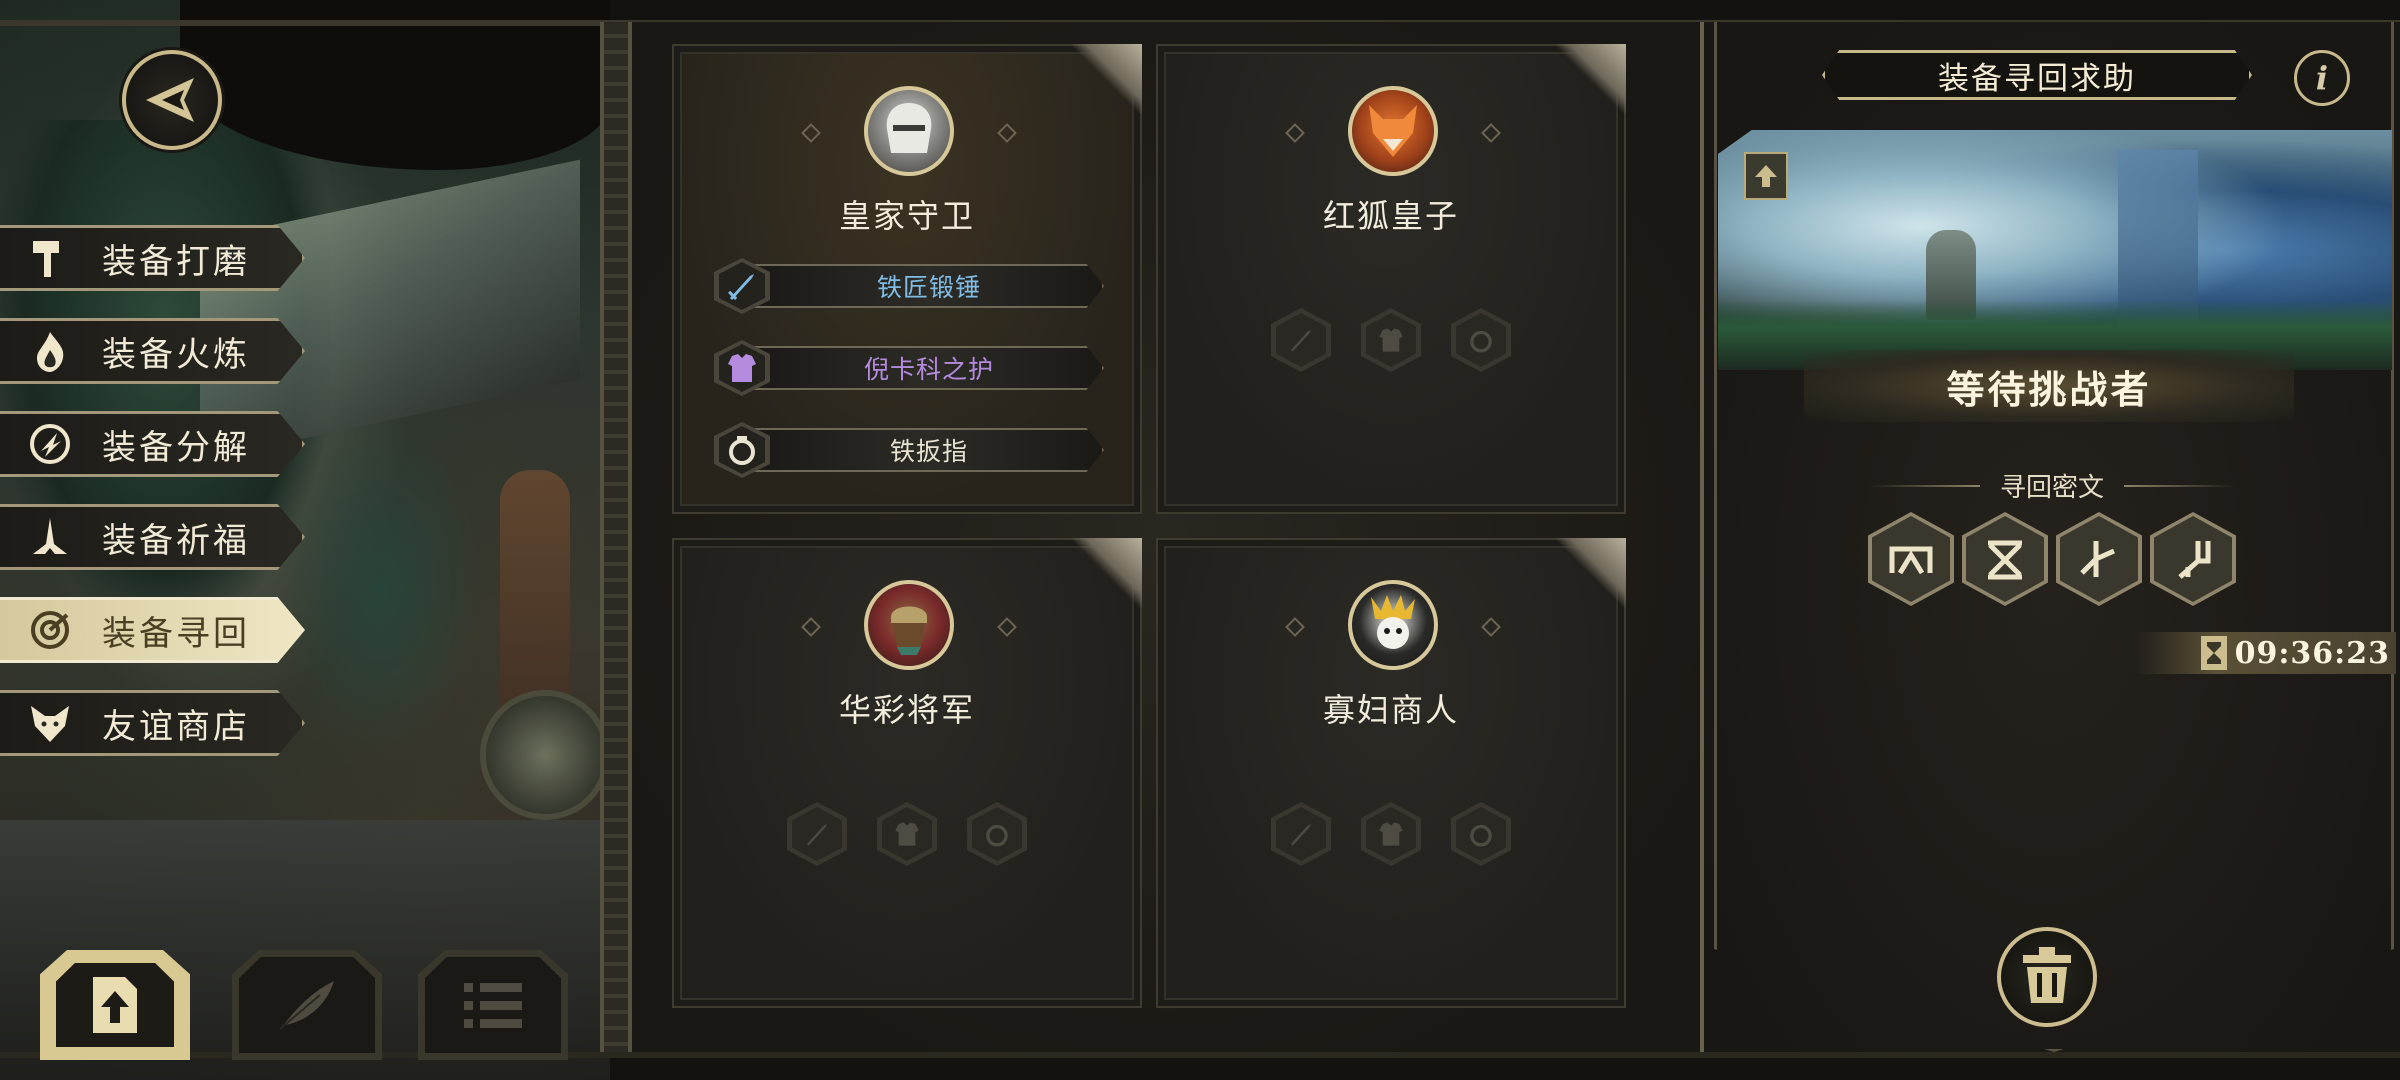 Image resolution: width=2400 pixels, height=1080 pixels. What do you see at coordinates (2213, 653) in the screenshot?
I see `hourglass-icon` at bounding box center [2213, 653].